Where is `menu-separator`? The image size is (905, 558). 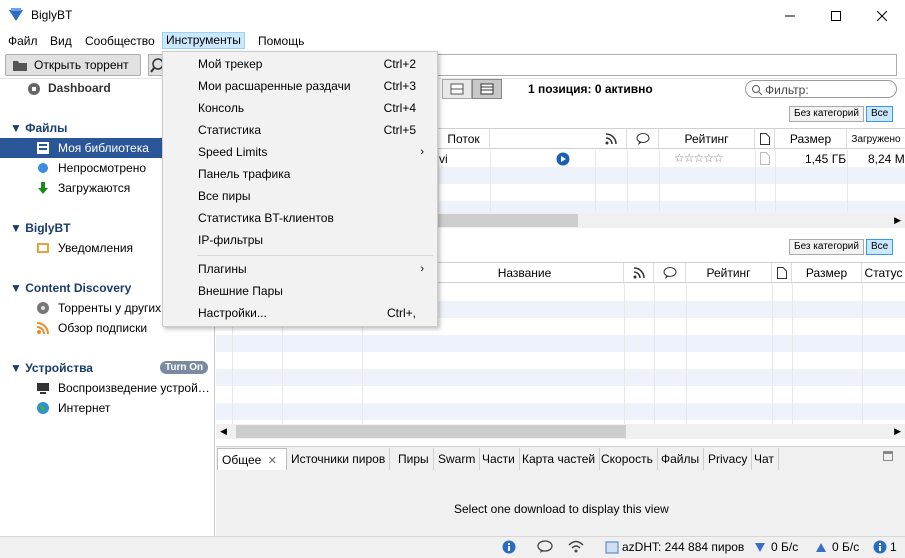
menu-separator is located at coordinates (315, 255).